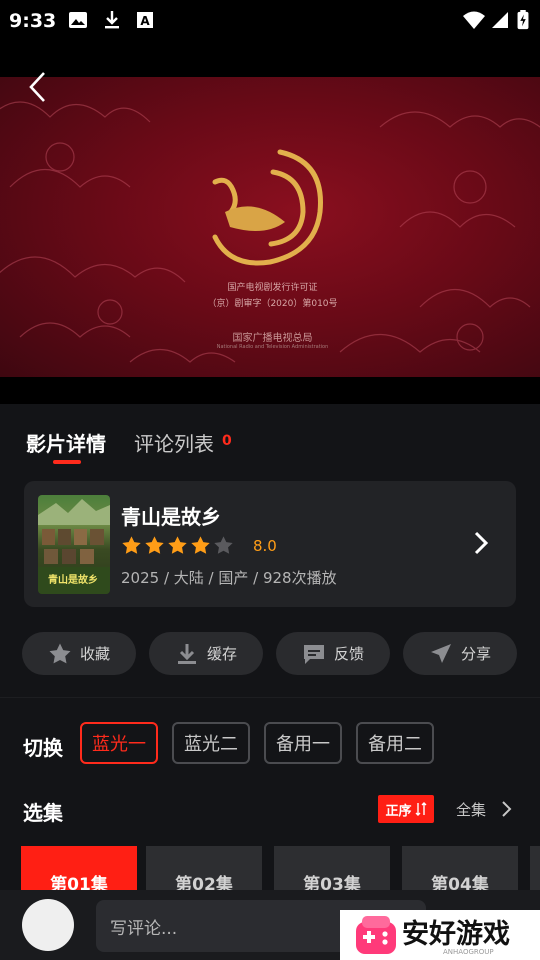  What do you see at coordinates (303, 743) in the screenshot?
I see `source-option-3: 备用一` at bounding box center [303, 743].